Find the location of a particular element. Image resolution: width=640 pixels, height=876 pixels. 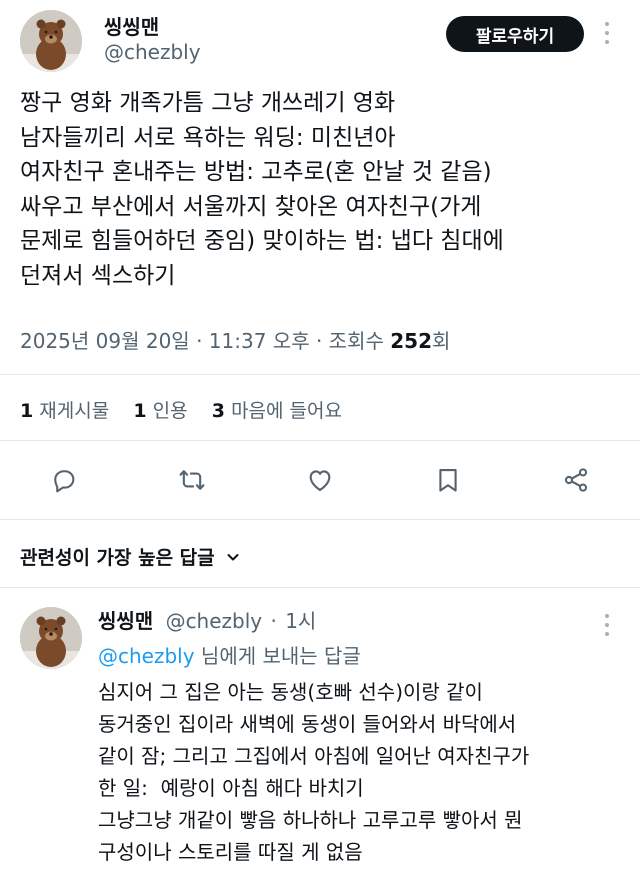

post-text-line: 남자들끼리 서로 욕하는 워딩: 미친년아 is located at coordinates (208, 137).